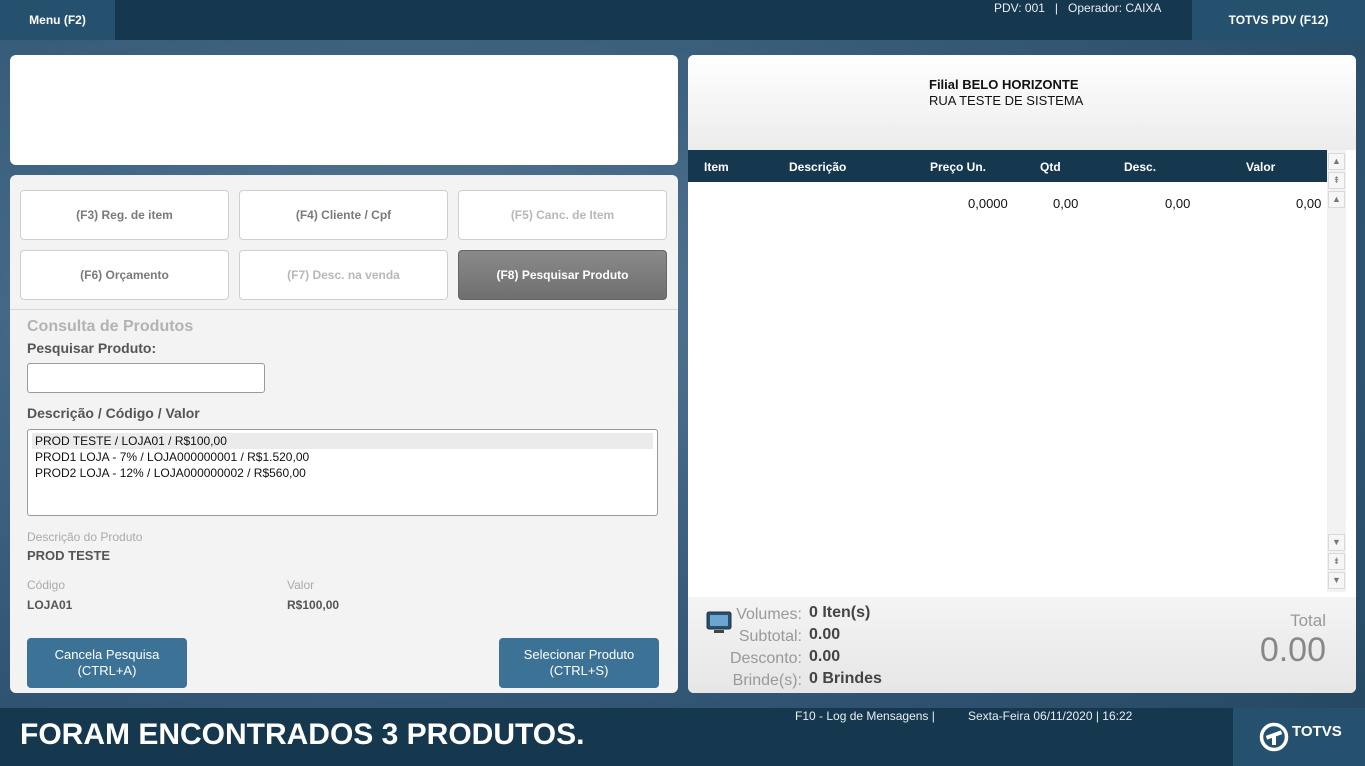 The width and height of the screenshot is (1365, 766). I want to click on cancel-search-button: Cancela Pesquisa (CTRL+A), so click(107, 663).